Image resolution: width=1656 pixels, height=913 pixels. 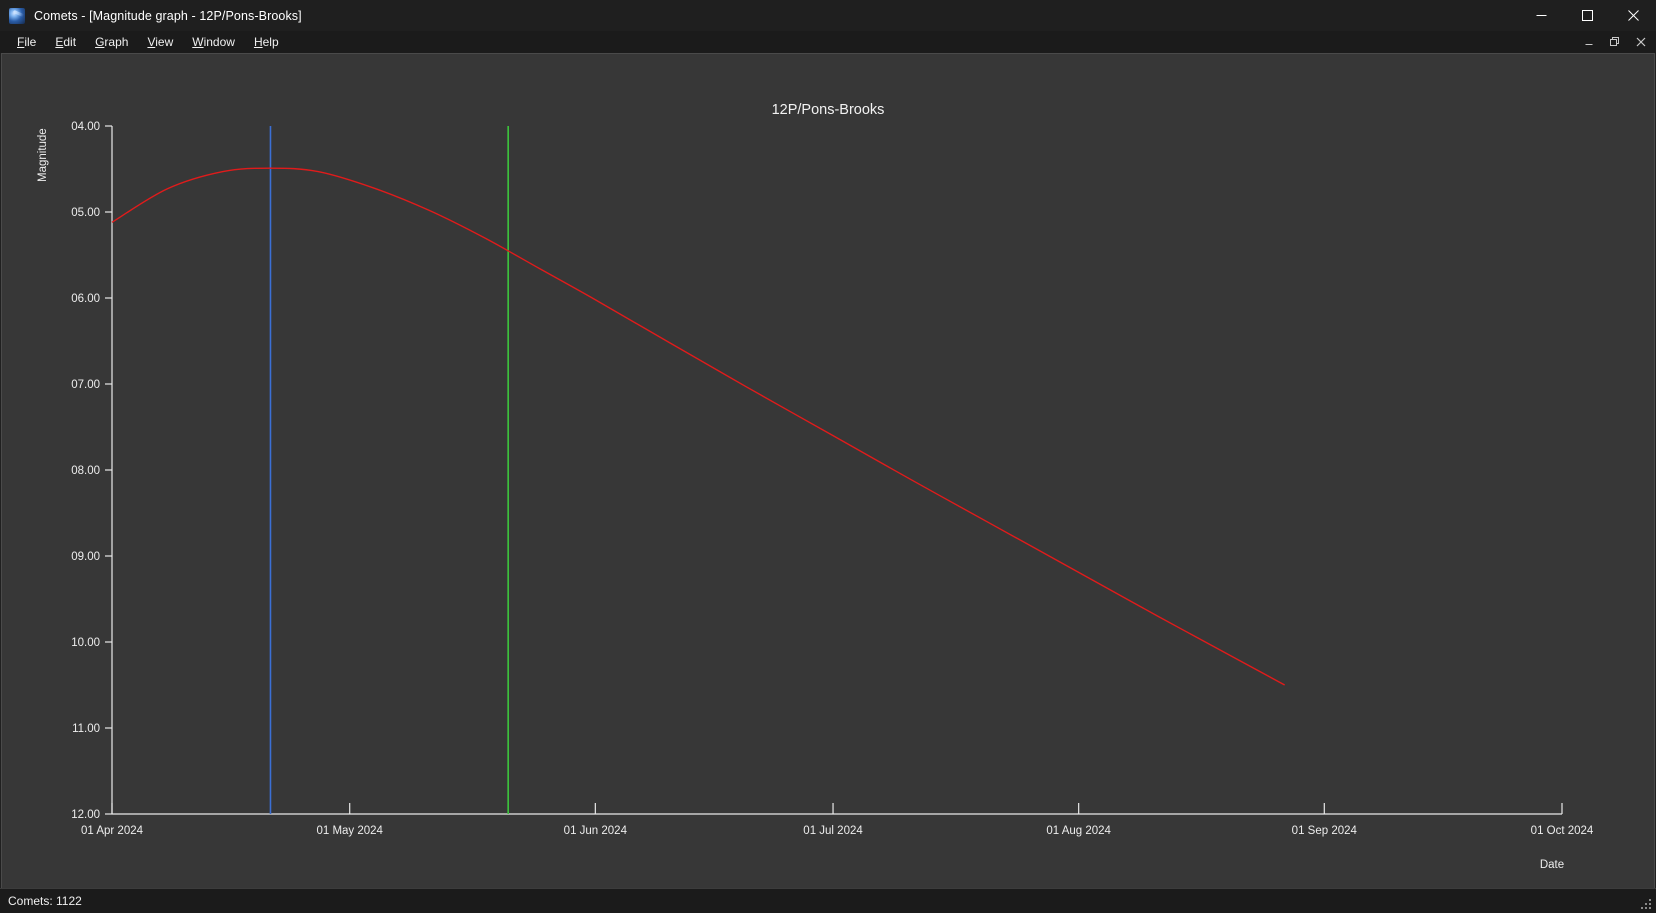 I want to click on x-axis-title: Date, so click(x=1552, y=865).